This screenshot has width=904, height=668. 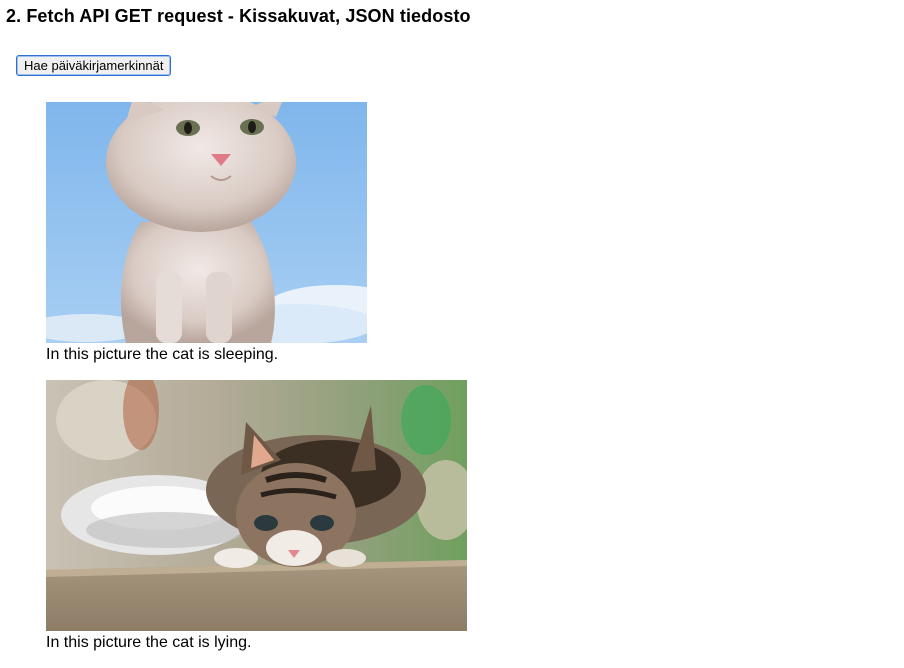 I want to click on fetch-entries-button: Hae päiväkirjamerkinnät, so click(x=94, y=65).